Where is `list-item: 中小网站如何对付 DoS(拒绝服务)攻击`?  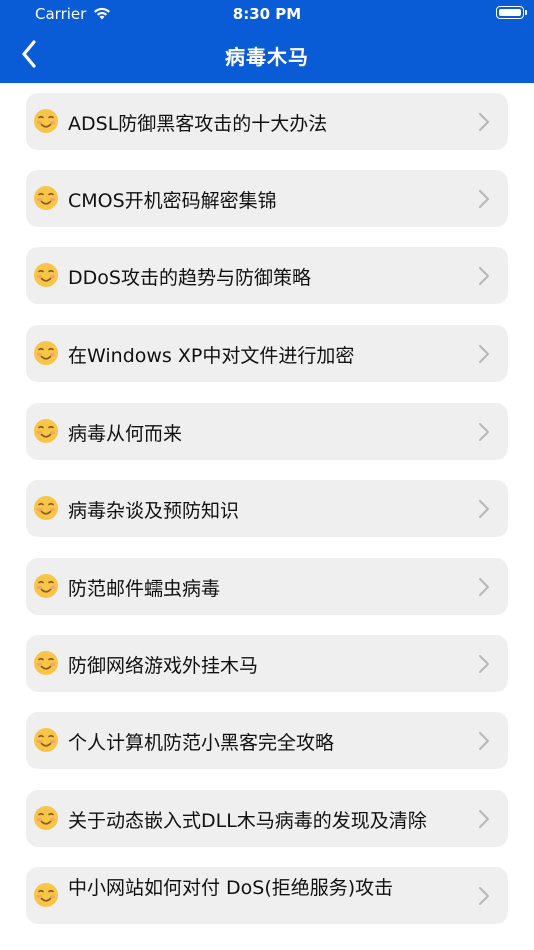
list-item: 中小网站如何对付 DoS(拒绝服务)攻击 is located at coordinates (267, 895).